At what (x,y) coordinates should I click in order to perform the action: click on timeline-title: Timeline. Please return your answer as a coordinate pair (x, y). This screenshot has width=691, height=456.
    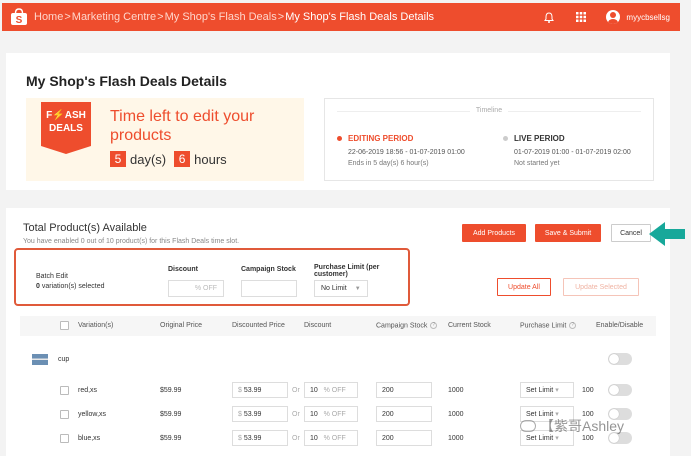
    Looking at the image, I should click on (489, 110).